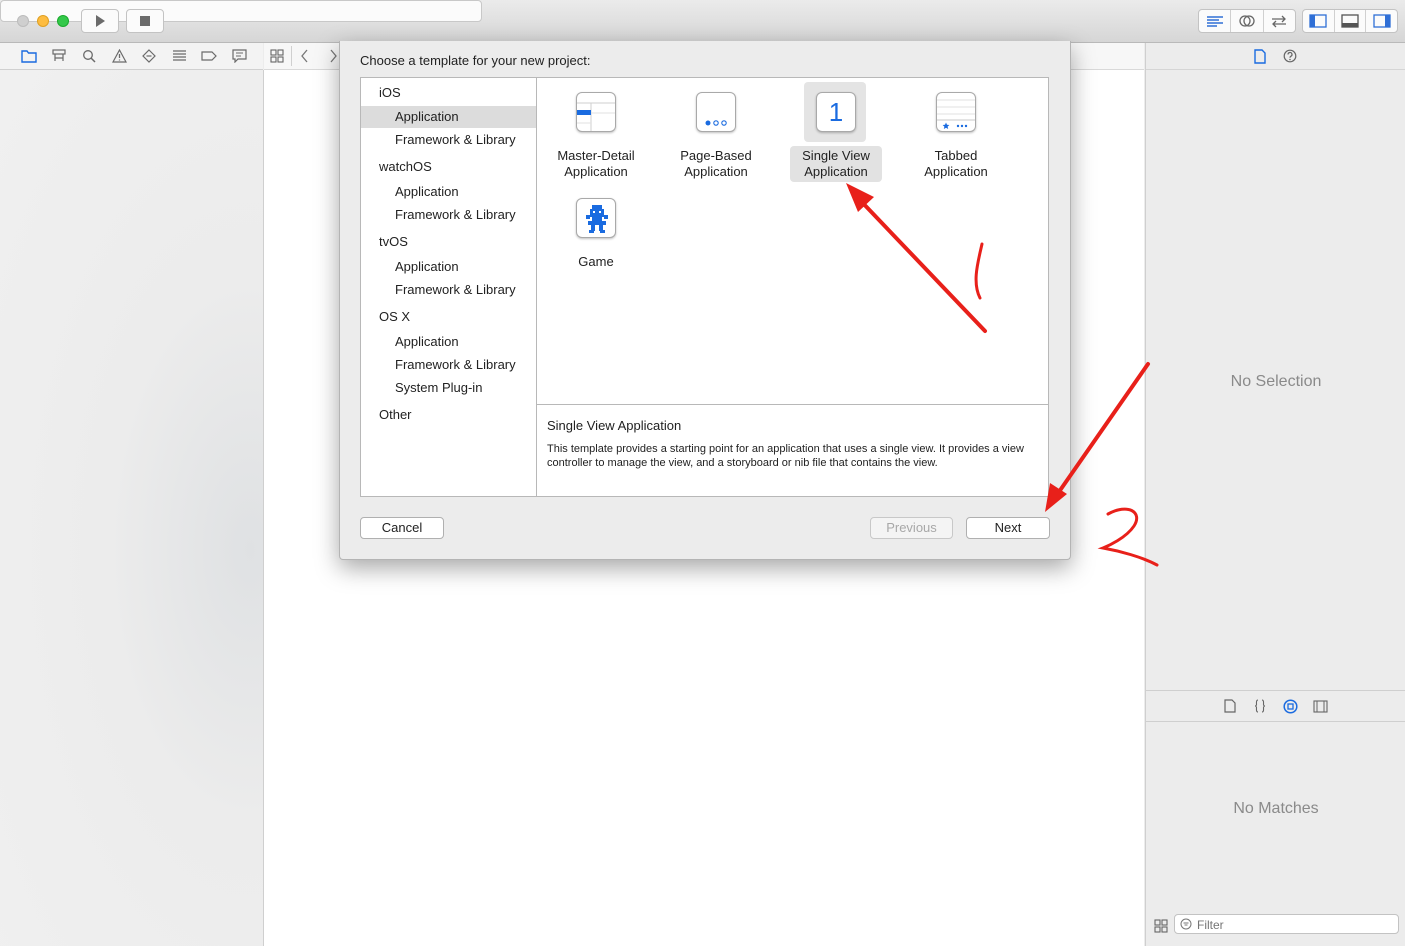 The height and width of the screenshot is (946, 1405). I want to click on annotation-overlay, so click(1002, 375).